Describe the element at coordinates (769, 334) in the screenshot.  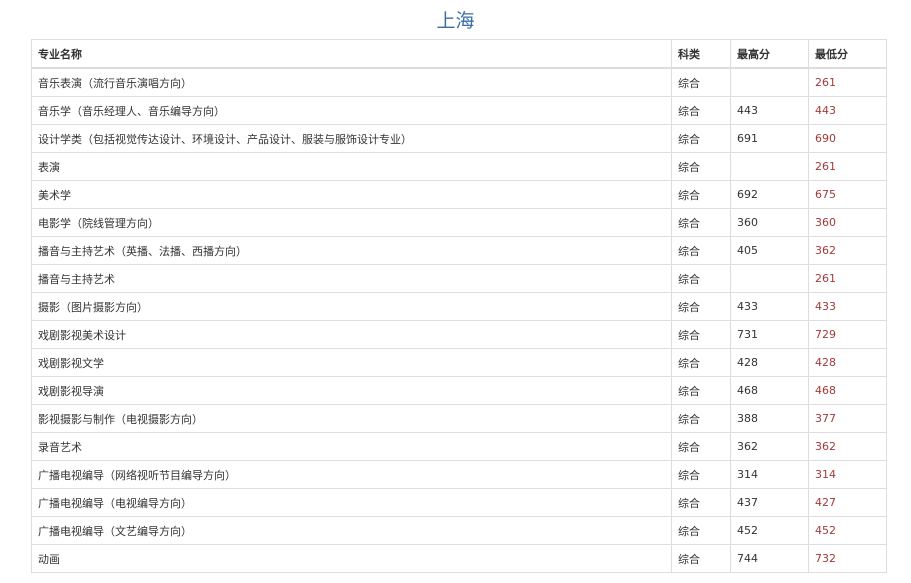
I see `cell-highest-score: 731` at that location.